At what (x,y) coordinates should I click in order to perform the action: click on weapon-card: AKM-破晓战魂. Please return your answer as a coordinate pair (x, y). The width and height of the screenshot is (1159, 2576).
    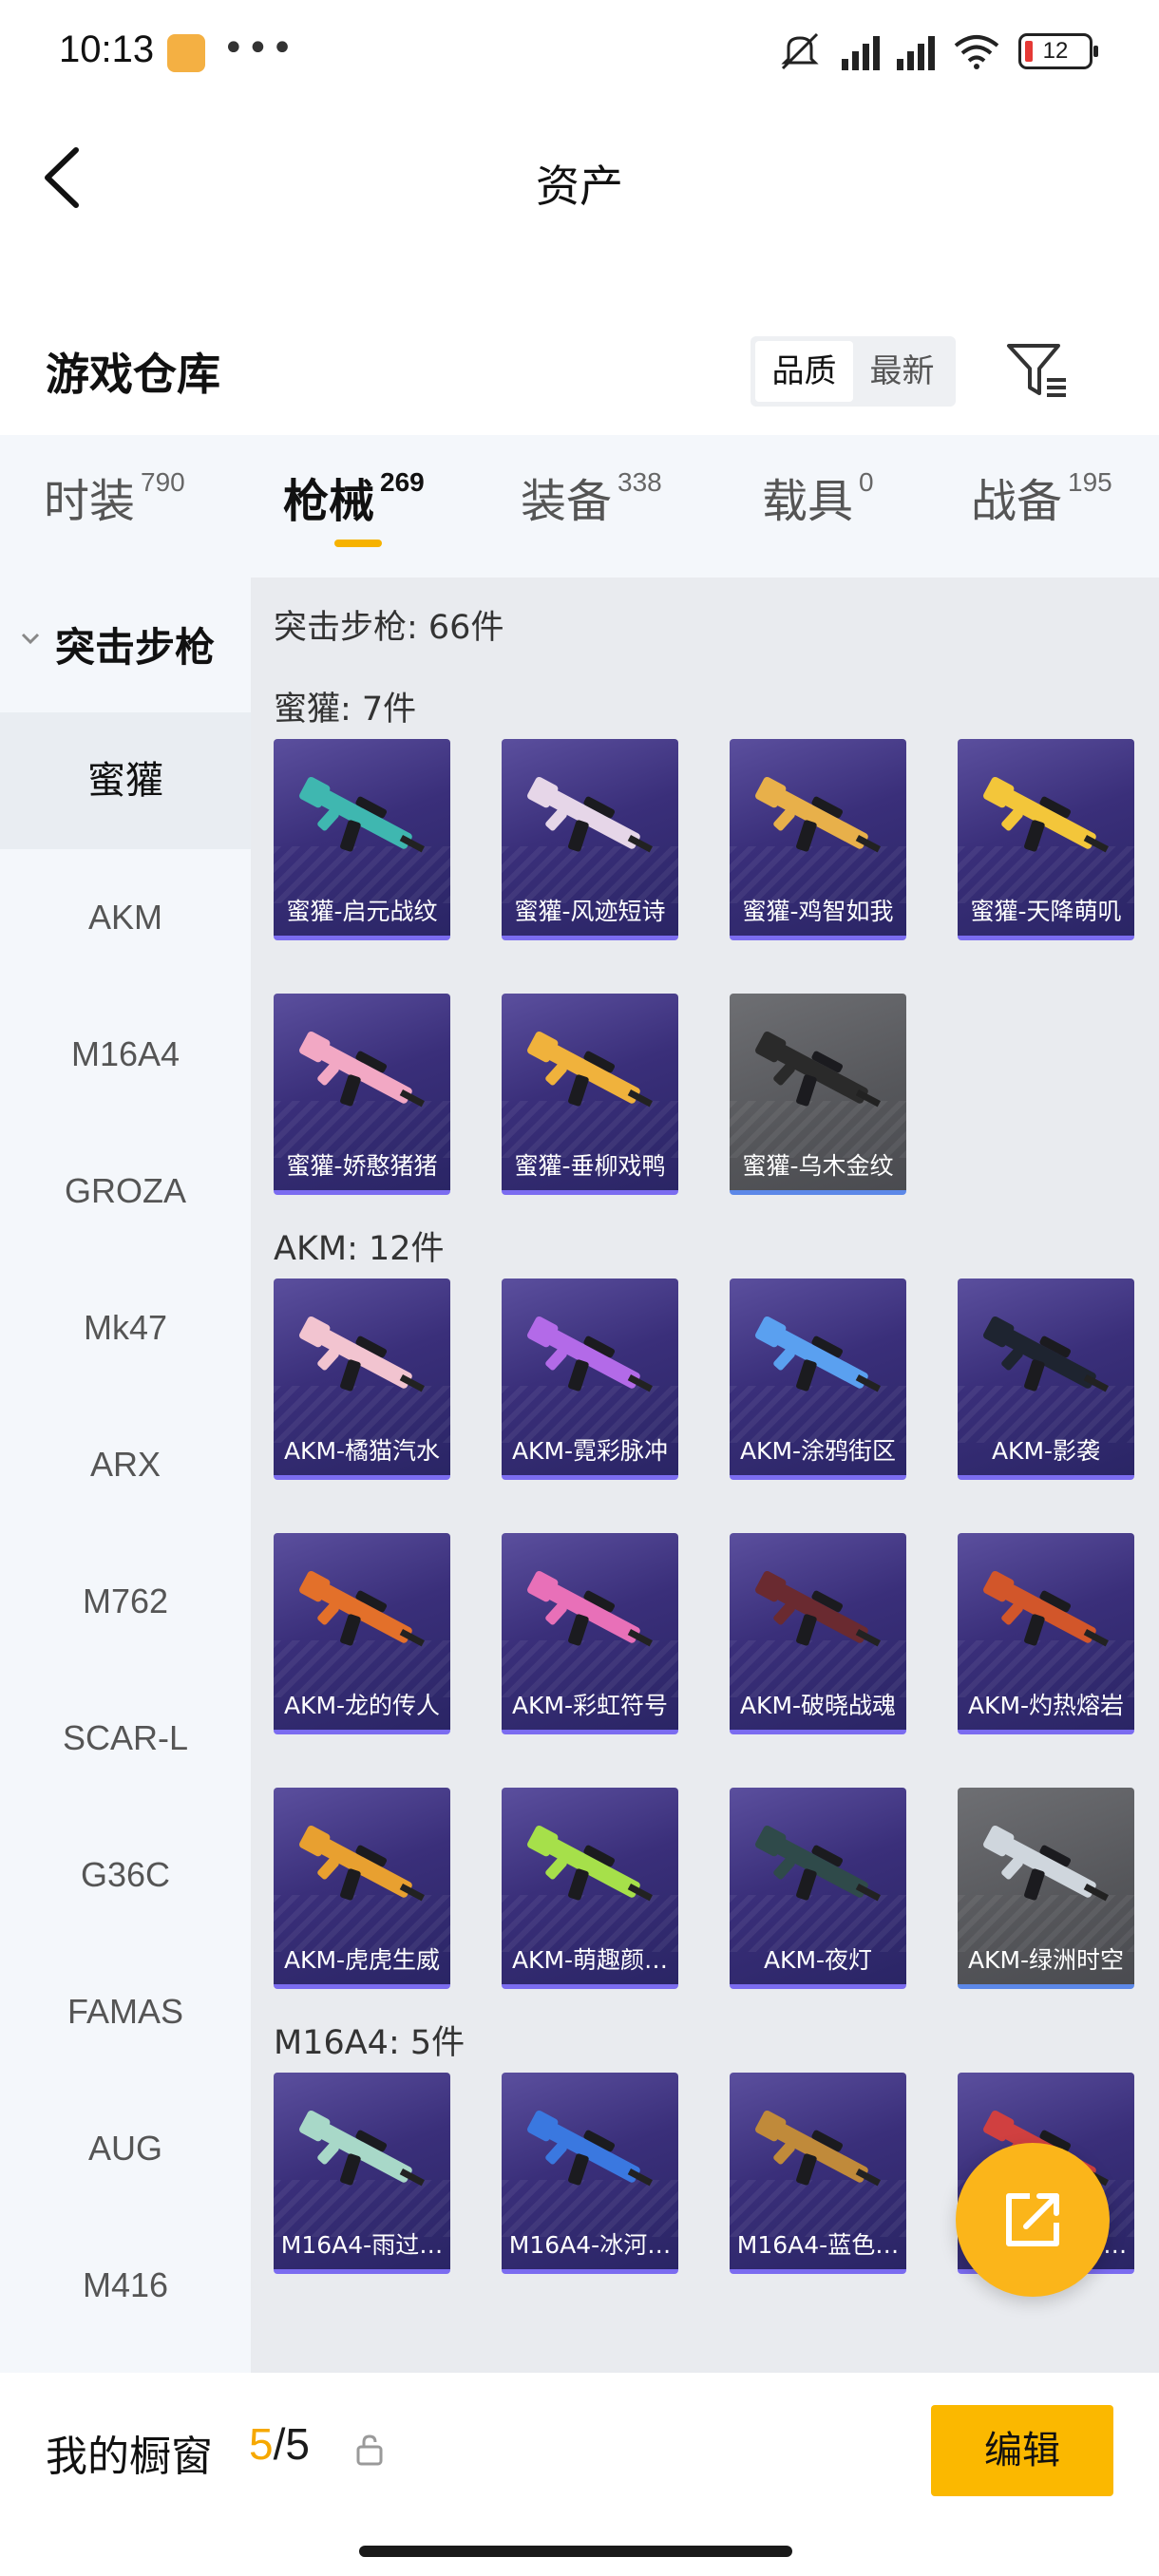
    Looking at the image, I should click on (818, 1633).